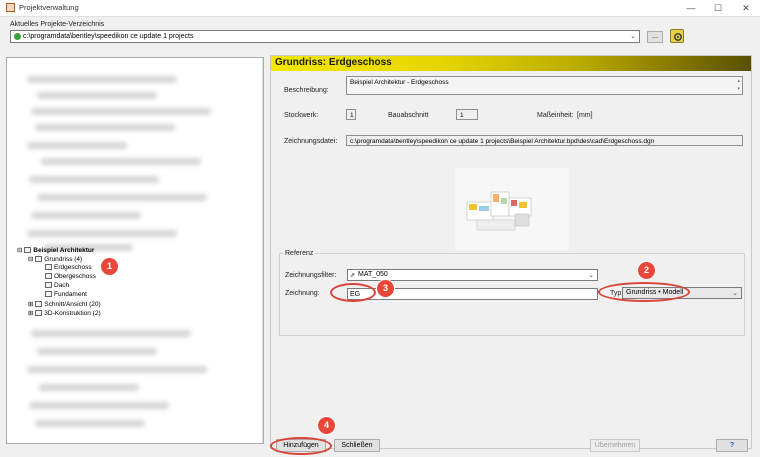  I want to click on close-button: ✕, so click(746, 8).